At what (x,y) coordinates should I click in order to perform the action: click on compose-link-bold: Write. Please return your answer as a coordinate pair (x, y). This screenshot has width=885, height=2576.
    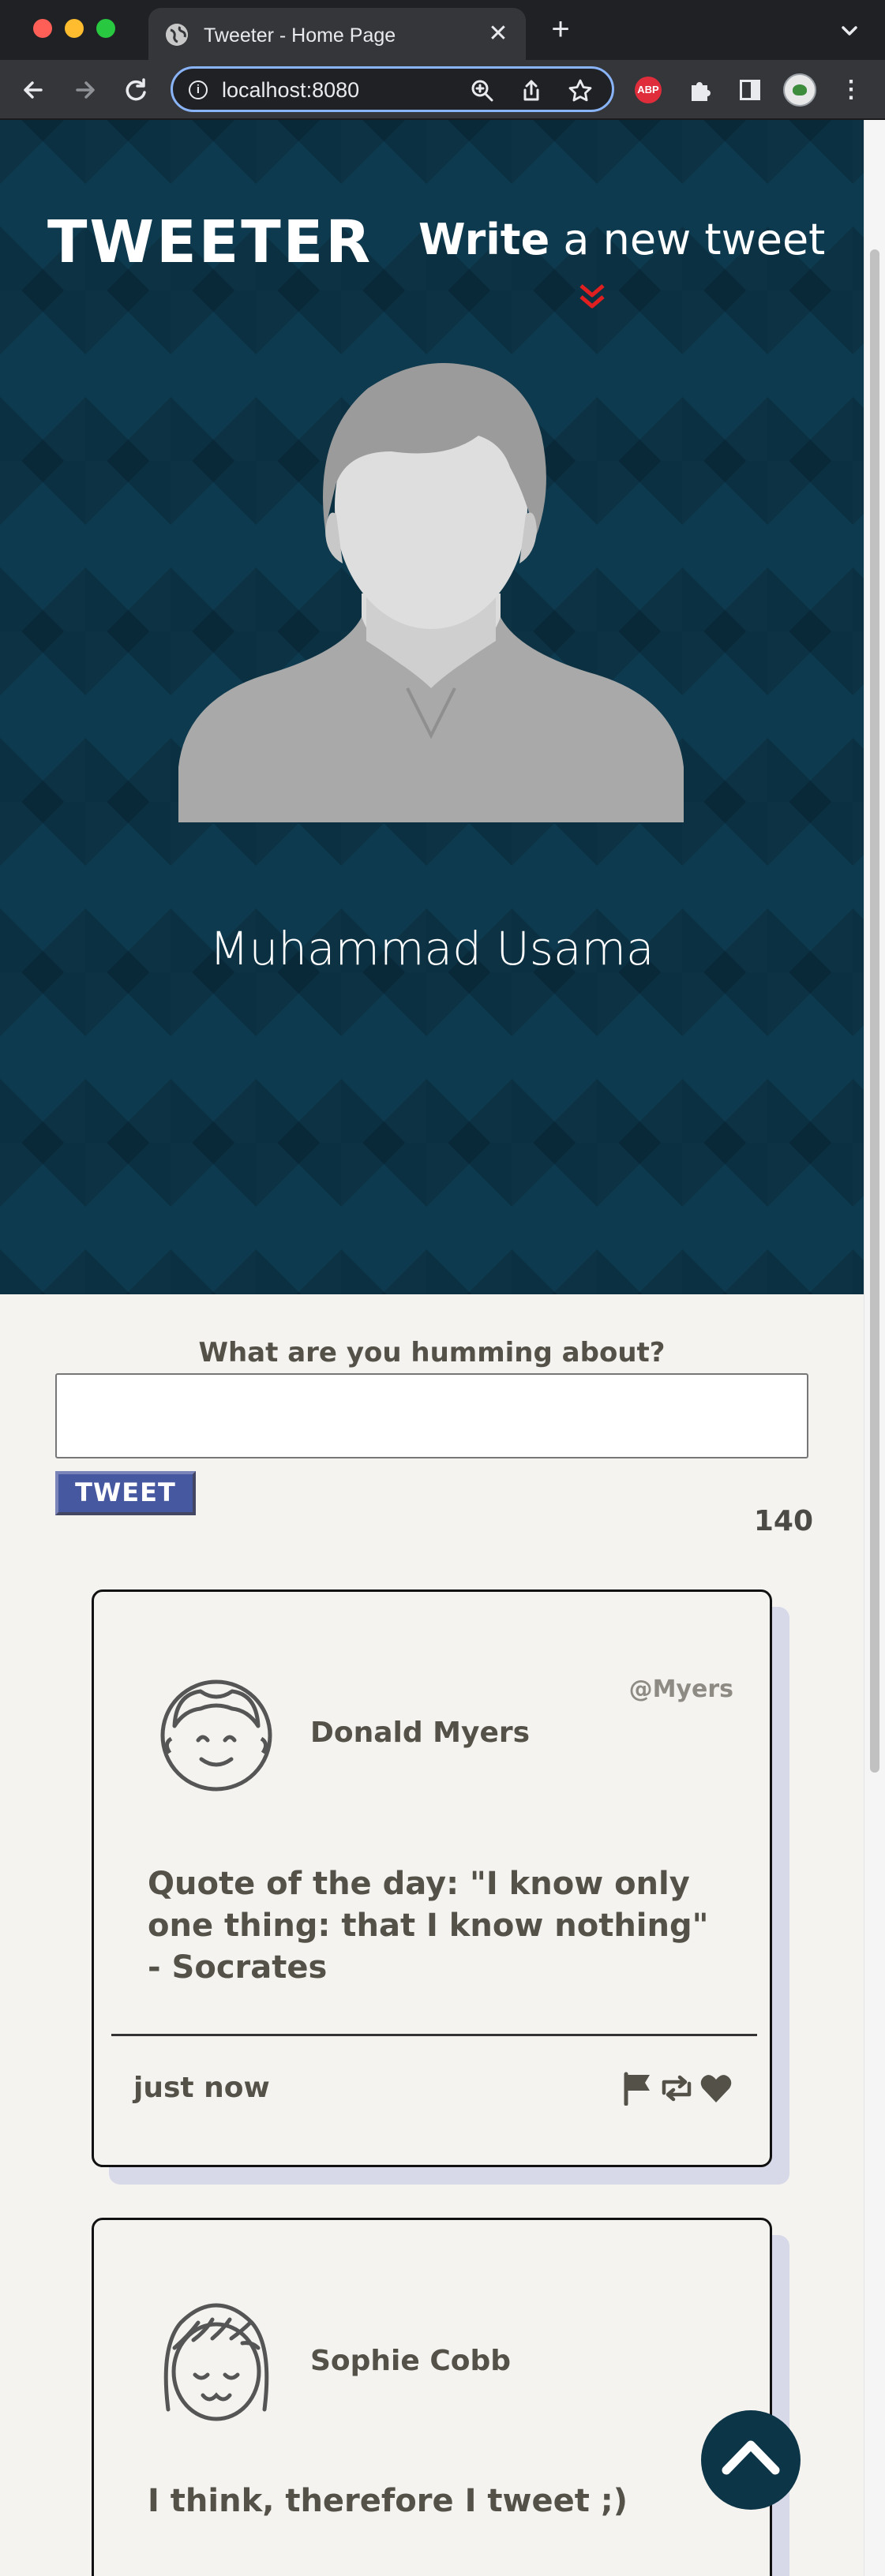
    Looking at the image, I should click on (484, 239).